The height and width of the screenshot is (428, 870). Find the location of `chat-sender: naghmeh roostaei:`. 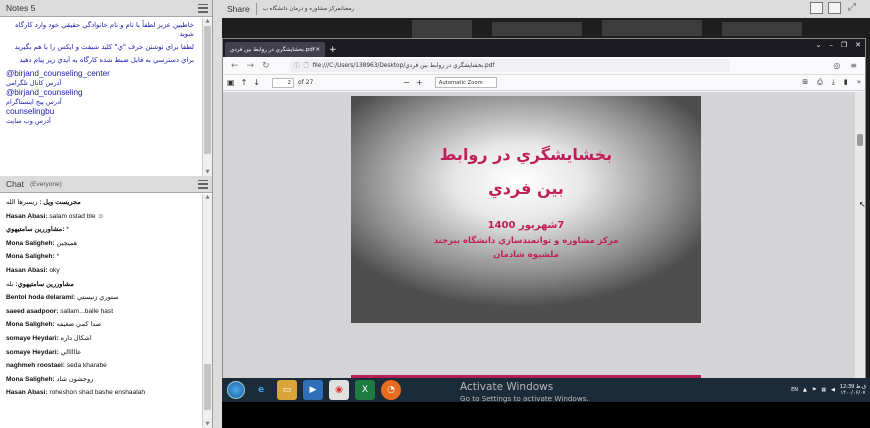

chat-sender: naghmeh roostaei: is located at coordinates (35, 366).